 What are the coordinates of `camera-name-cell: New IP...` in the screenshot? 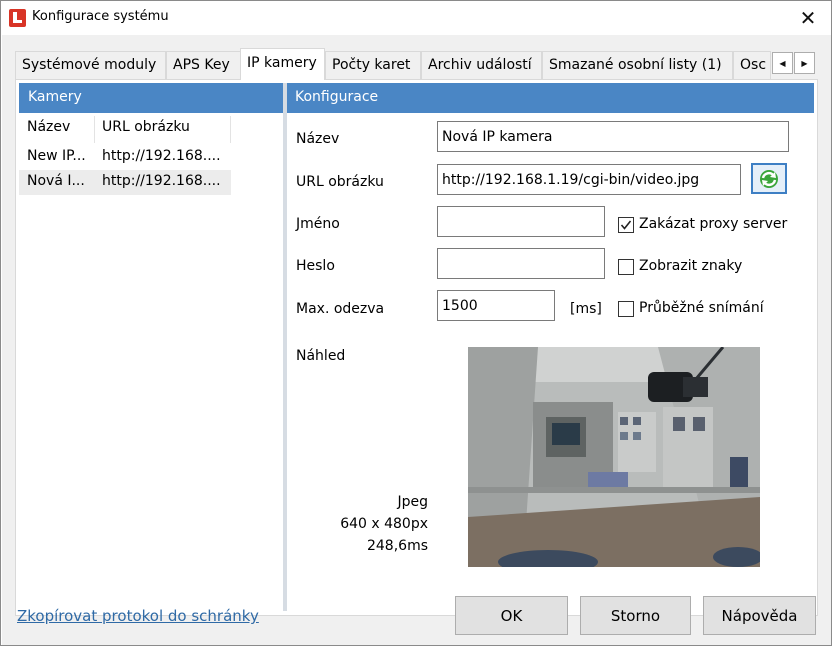 It's located at (56, 156).